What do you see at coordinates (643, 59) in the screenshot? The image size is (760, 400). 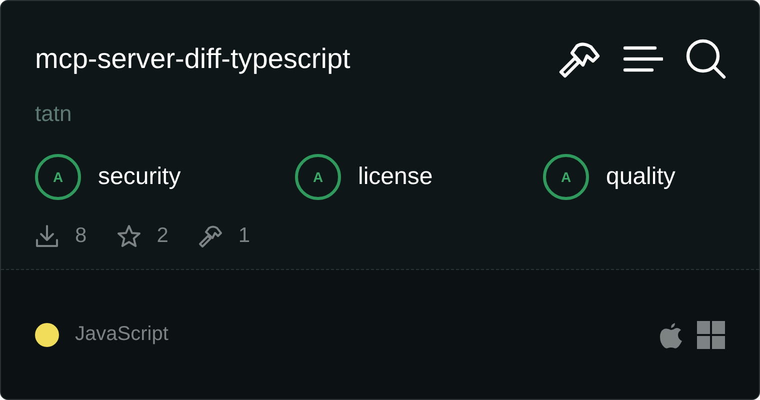 I see `menu-icon` at bounding box center [643, 59].